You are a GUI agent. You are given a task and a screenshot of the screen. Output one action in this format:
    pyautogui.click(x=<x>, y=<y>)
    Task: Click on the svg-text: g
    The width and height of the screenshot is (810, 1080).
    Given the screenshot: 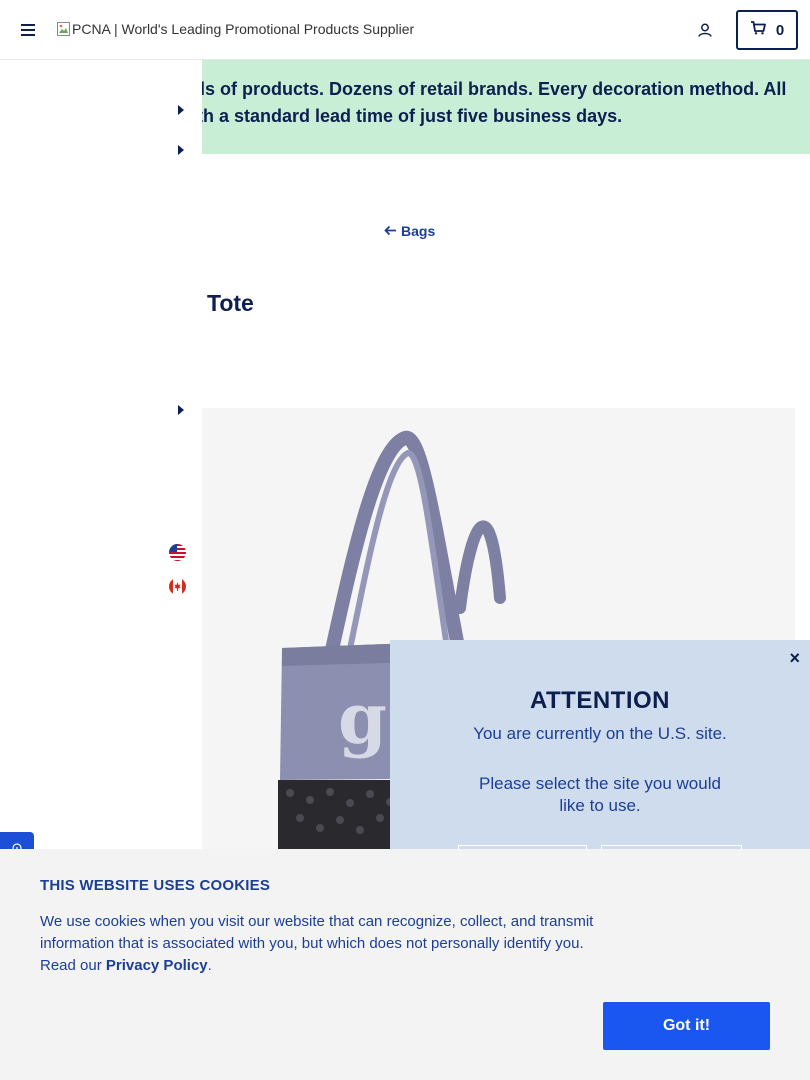 What is the action you would take?
    pyautogui.click(x=362, y=718)
    